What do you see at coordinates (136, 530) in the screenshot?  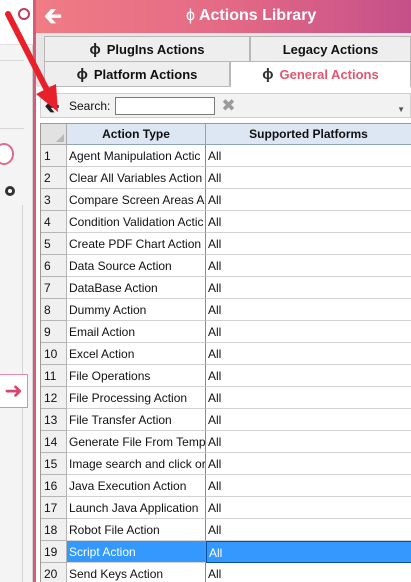 I see `cell-action-type: Robot File Action` at bounding box center [136, 530].